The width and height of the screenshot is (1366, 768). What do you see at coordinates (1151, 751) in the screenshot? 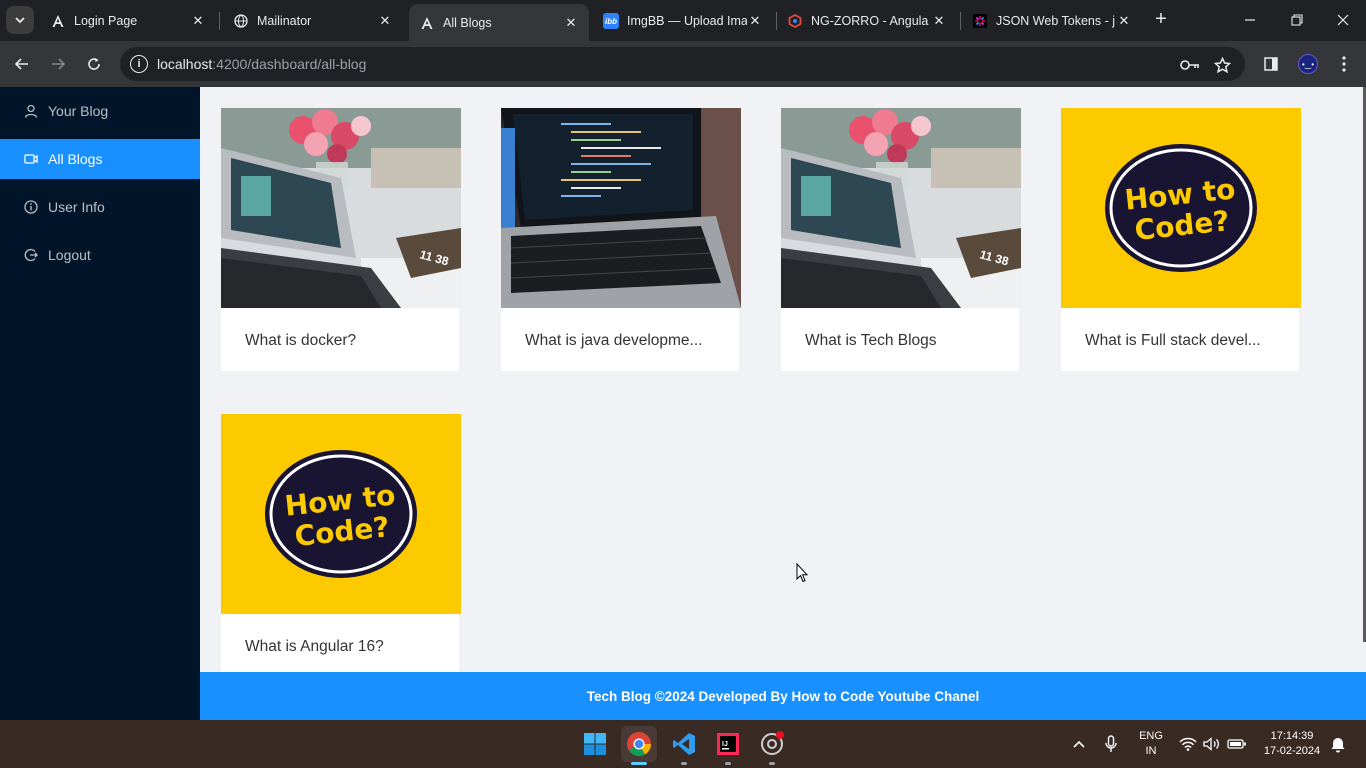
I see `lang-bottom: IN` at bounding box center [1151, 751].